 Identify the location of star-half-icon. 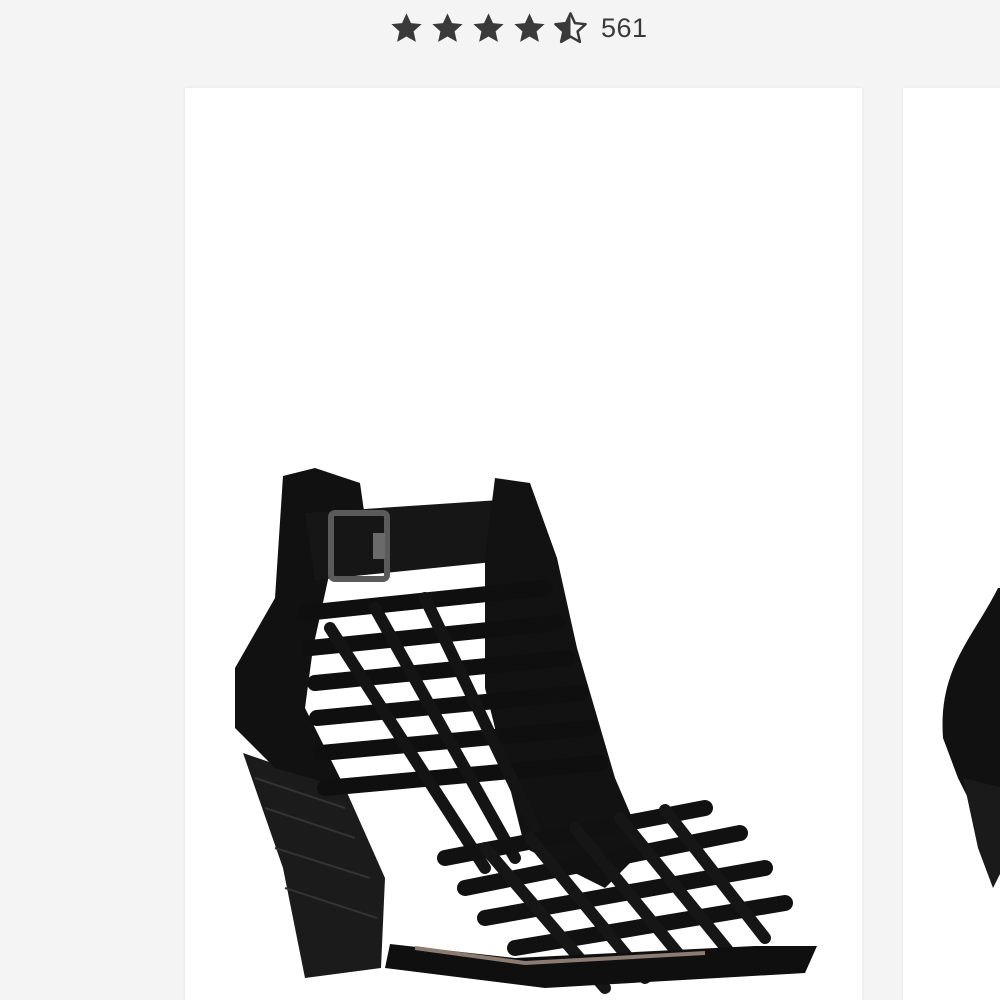
(570, 27).